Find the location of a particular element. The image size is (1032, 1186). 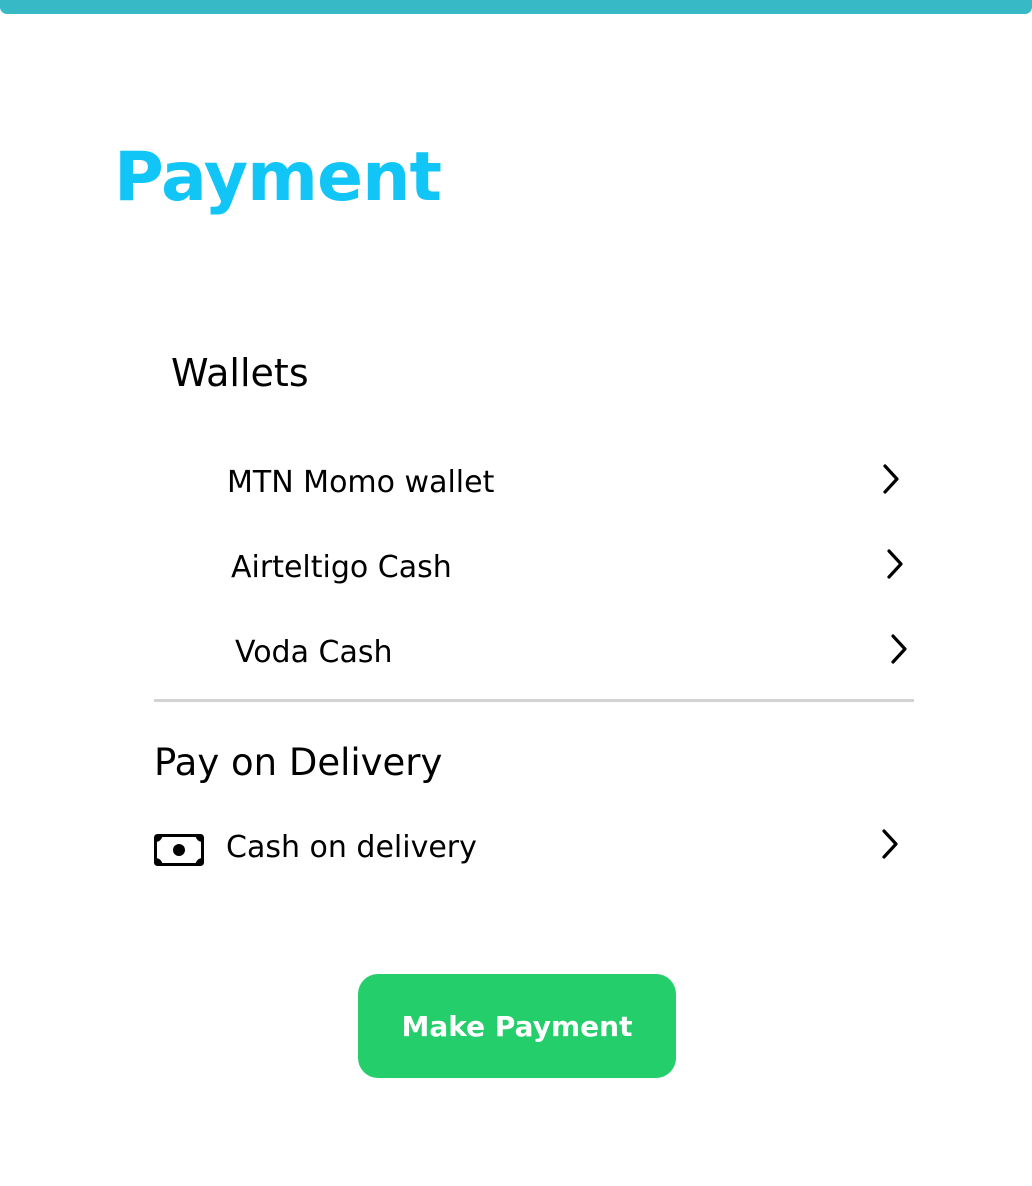

cash-icon is located at coordinates (179, 850).